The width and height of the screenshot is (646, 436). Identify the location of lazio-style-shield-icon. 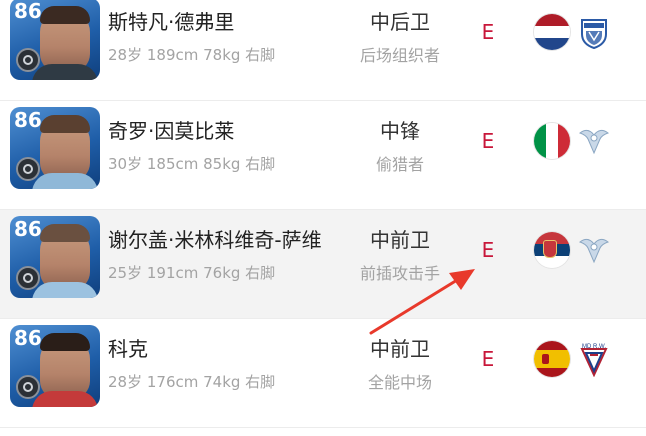
(594, 34).